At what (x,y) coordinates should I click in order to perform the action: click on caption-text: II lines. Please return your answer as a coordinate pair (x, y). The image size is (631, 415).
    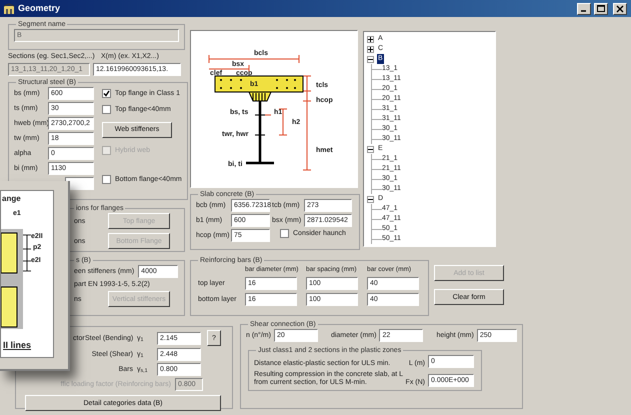
    Looking at the image, I should click on (17, 345).